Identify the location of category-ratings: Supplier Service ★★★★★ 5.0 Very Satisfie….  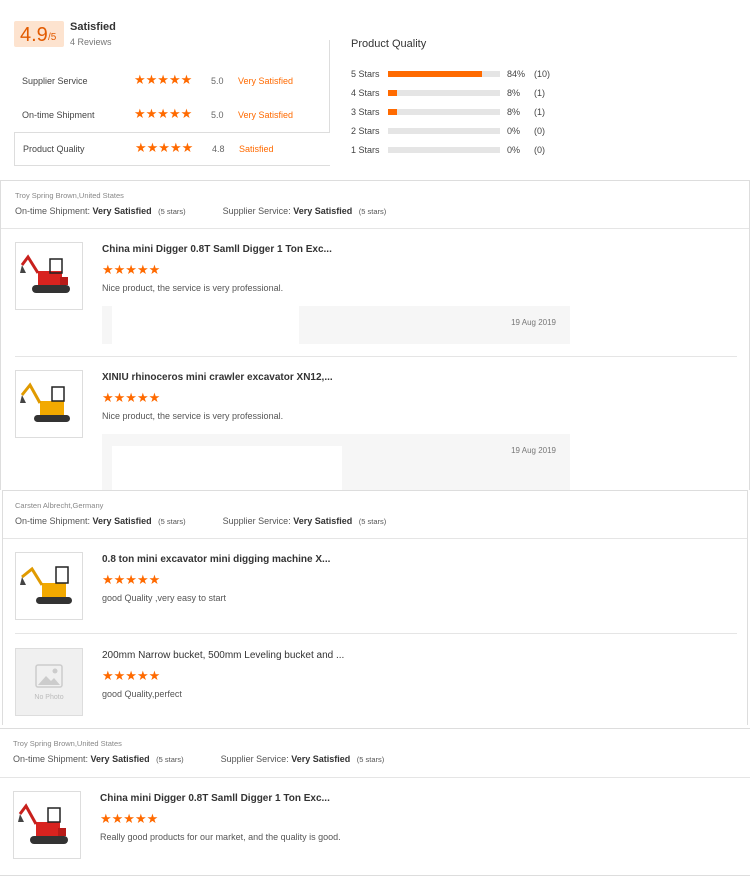
(172, 115).